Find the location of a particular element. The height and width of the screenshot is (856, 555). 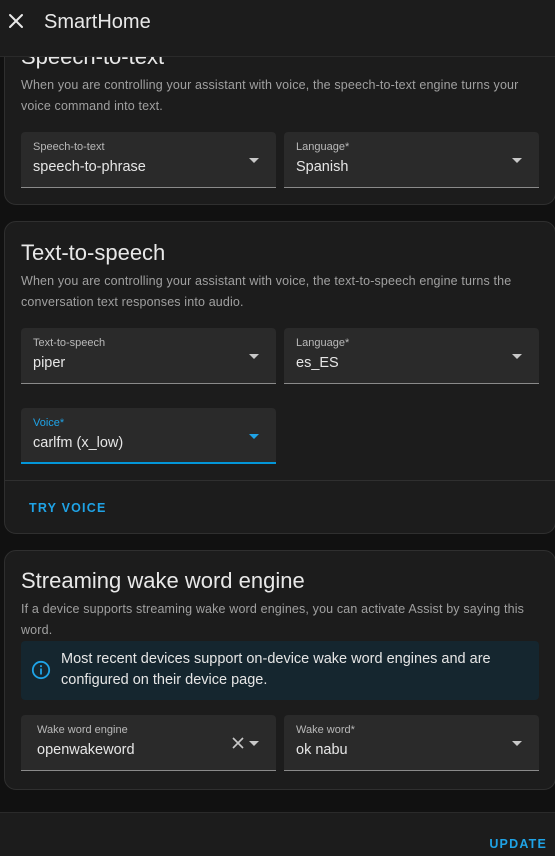

speech-to-text-language-value: Spanish is located at coordinates (322, 167).